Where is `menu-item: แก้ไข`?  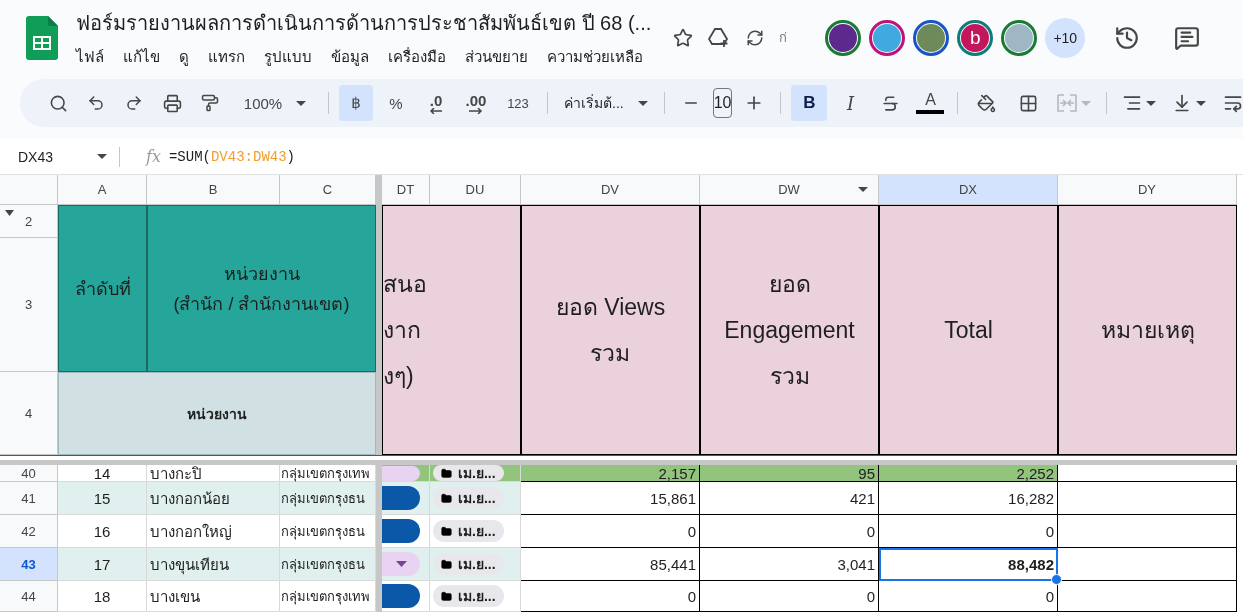 menu-item: แก้ไข is located at coordinates (141, 56).